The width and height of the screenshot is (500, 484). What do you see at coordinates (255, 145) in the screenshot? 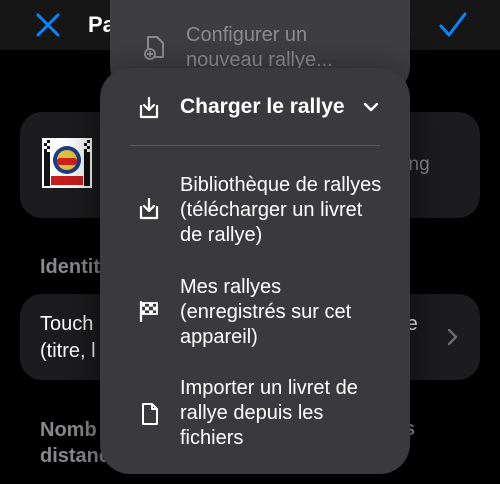
I see `menu-divider` at bounding box center [255, 145].